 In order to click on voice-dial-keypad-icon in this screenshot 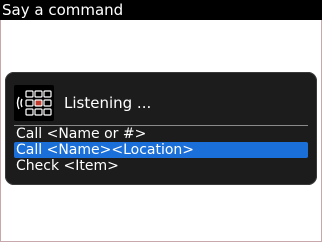, I will do `click(34, 103)`.